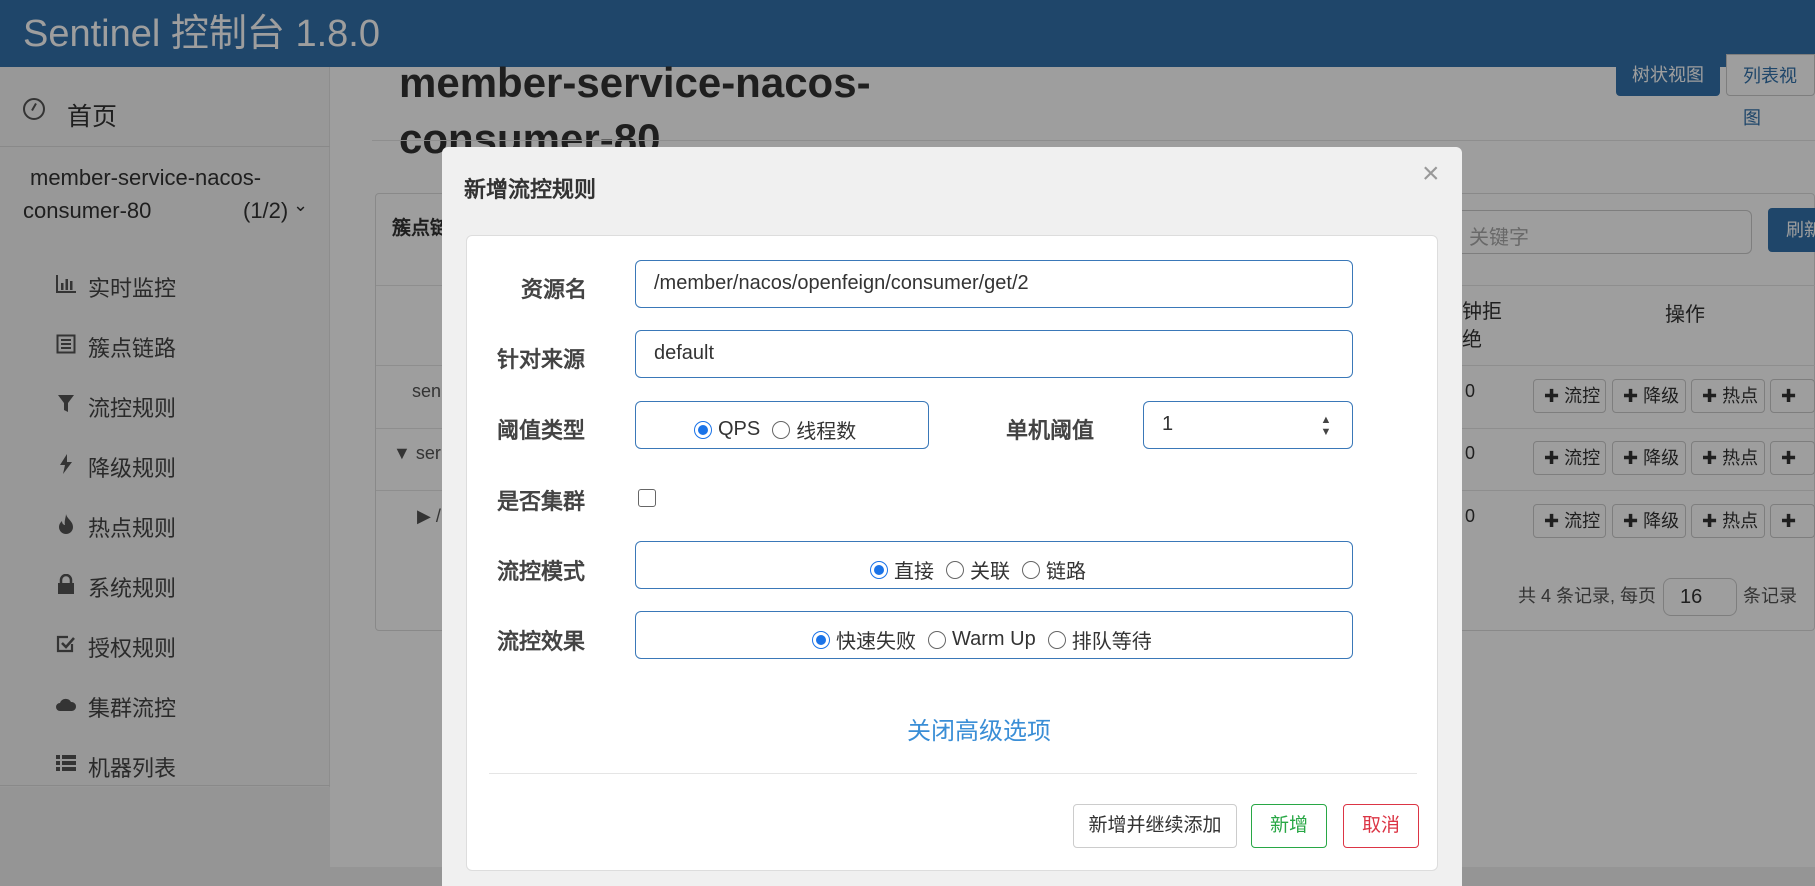  I want to click on single-threshold-input: 1 ▲ ▼, so click(1248, 425).